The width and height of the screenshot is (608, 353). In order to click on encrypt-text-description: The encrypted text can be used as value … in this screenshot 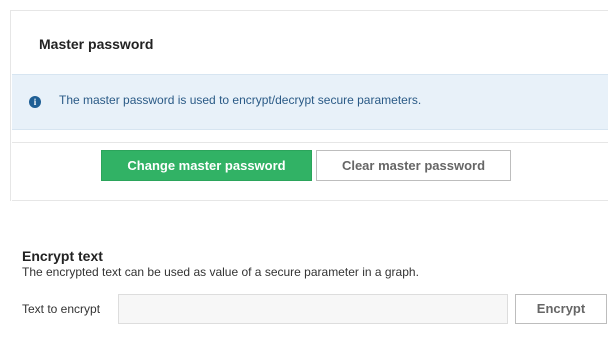, I will do `click(220, 272)`.